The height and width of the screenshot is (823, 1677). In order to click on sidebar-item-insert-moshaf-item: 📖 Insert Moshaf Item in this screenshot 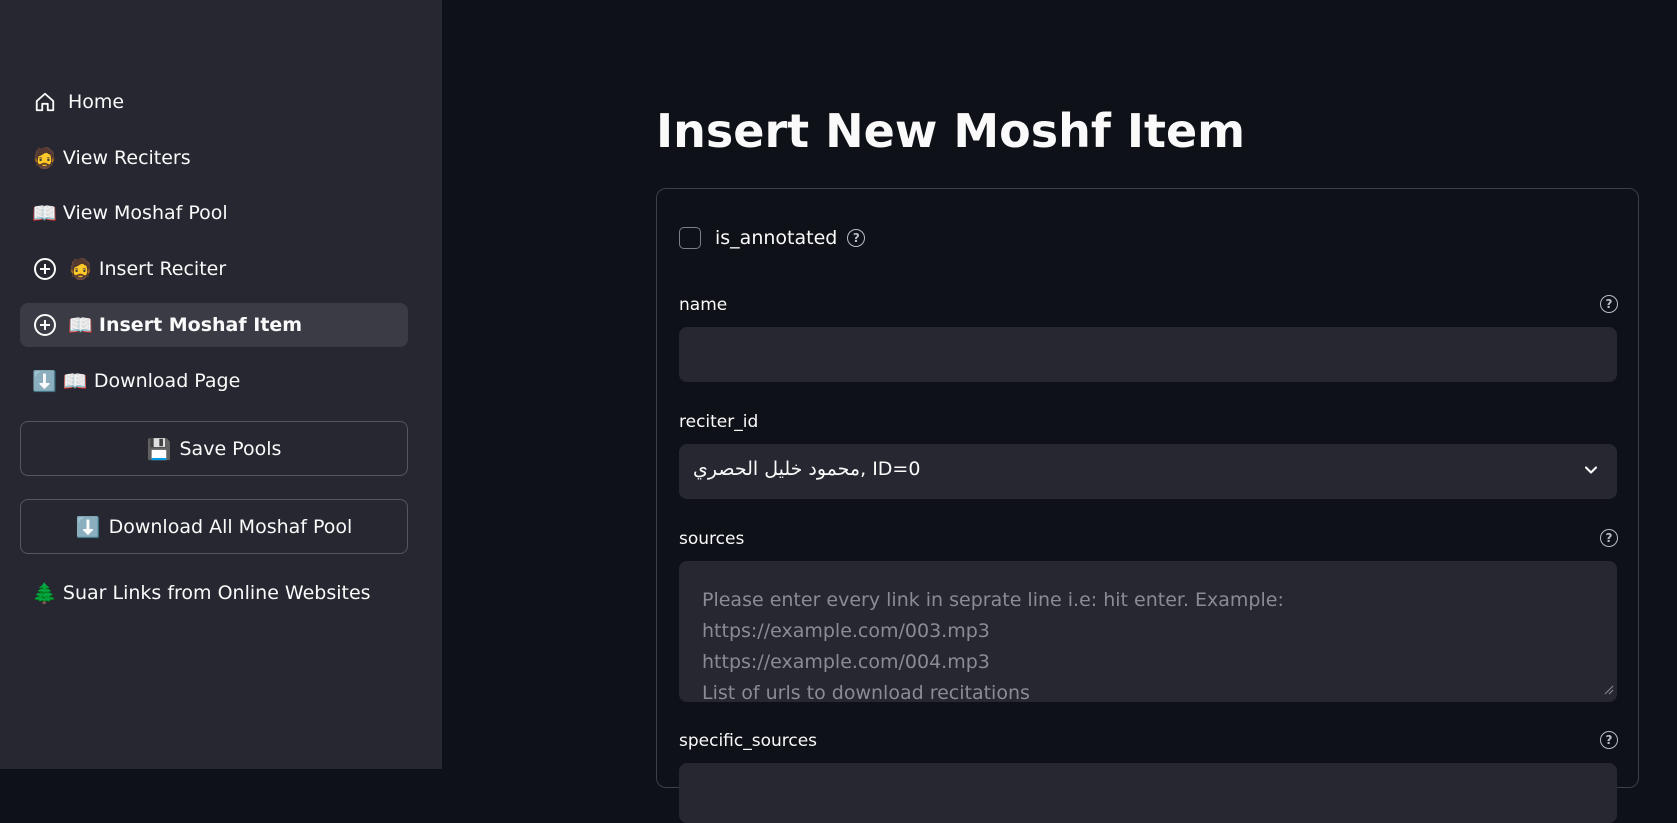, I will do `click(214, 325)`.